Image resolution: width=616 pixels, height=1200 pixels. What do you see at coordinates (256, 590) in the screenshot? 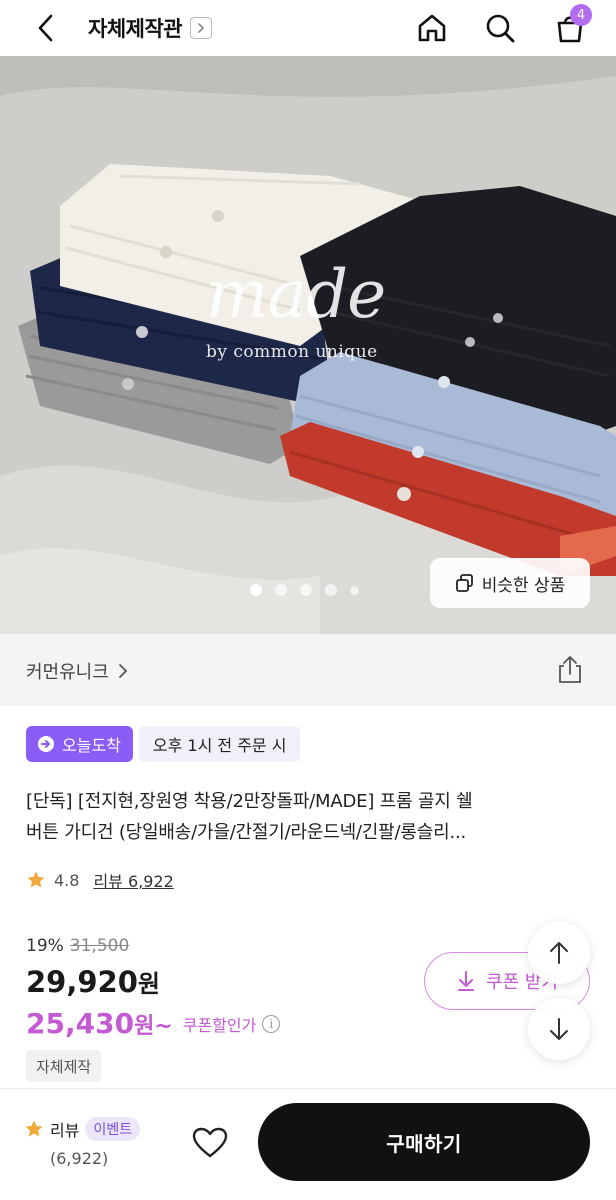
I see `carousel-dot-active` at bounding box center [256, 590].